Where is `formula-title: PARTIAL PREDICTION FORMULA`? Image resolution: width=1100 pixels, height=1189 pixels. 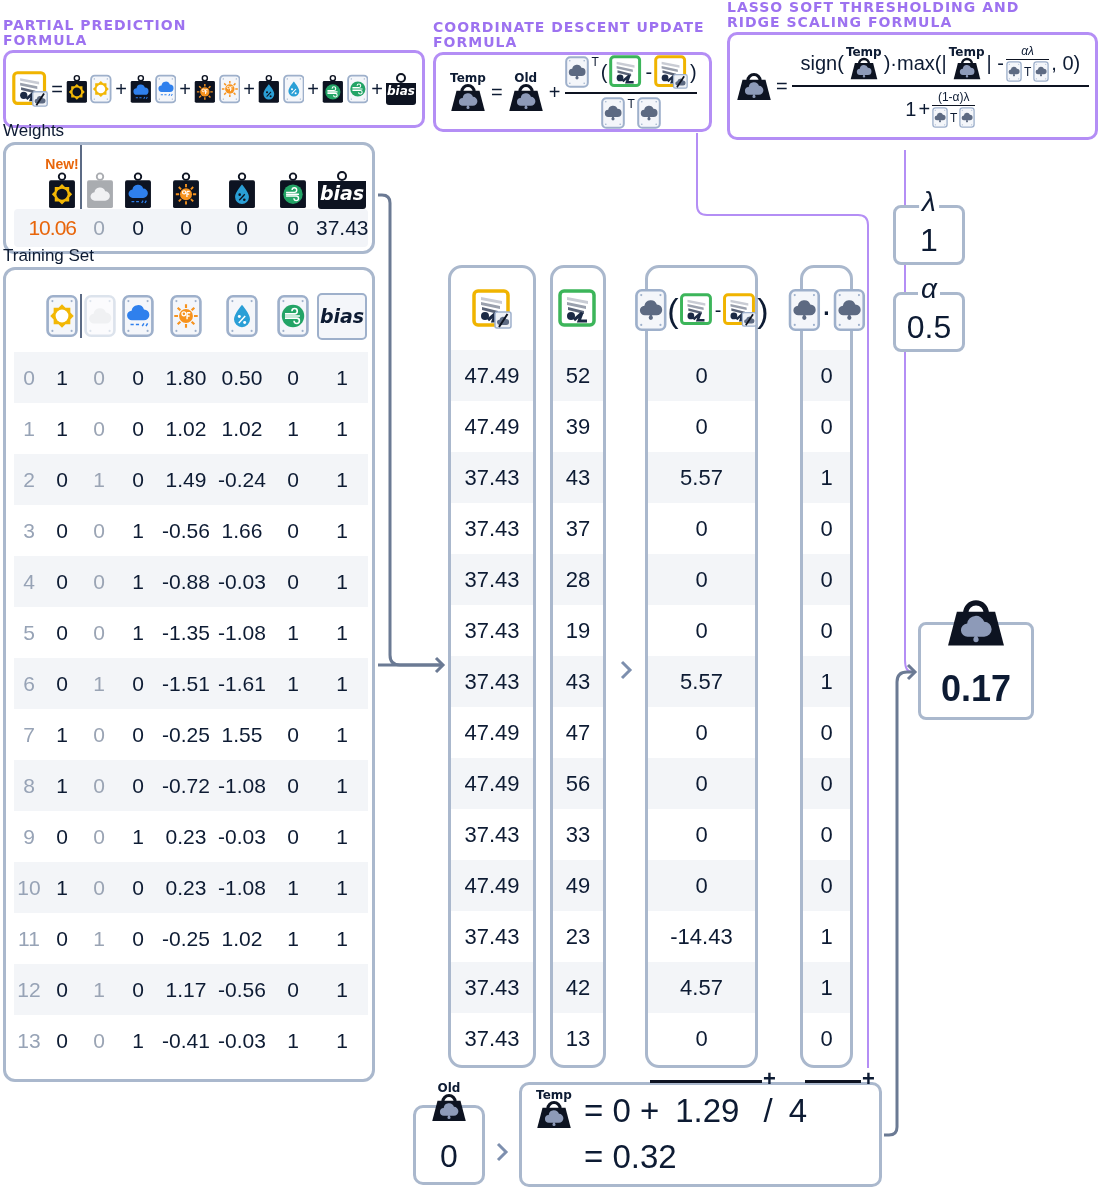
formula-title: PARTIAL PREDICTION FORMULA is located at coordinates (95, 33).